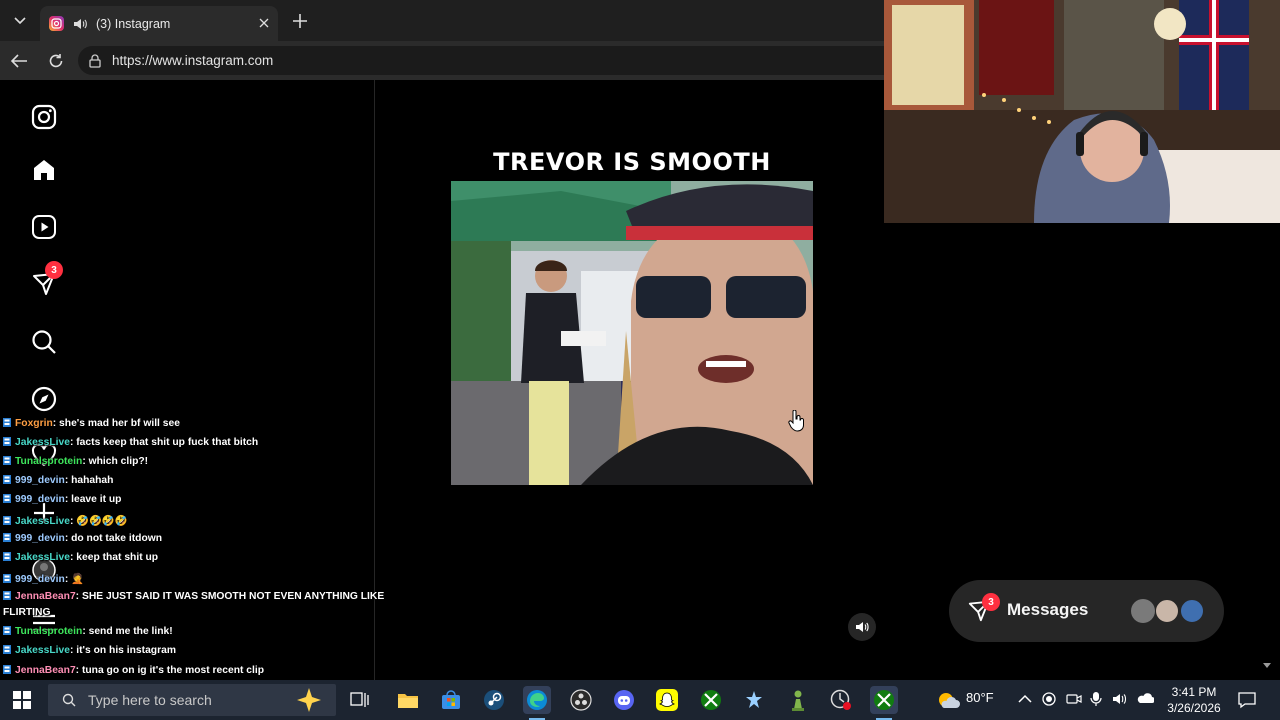 This screenshot has height=720, width=1280. What do you see at coordinates (494, 700) in the screenshot?
I see `steam-icon` at bounding box center [494, 700].